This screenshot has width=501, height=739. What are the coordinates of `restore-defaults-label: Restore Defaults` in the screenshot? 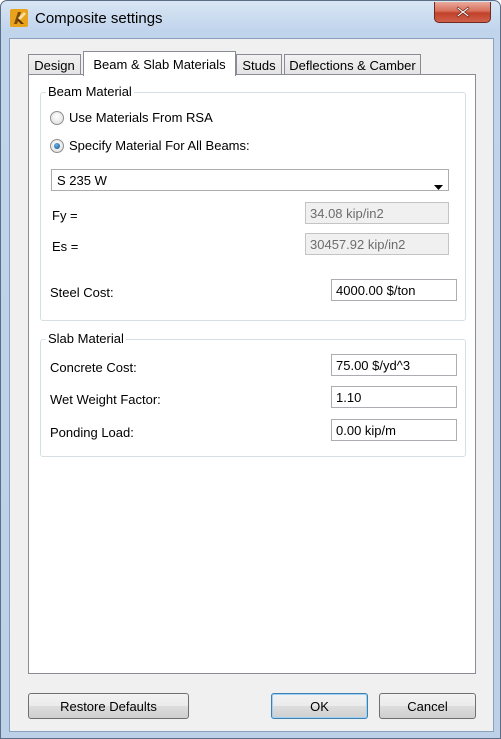 It's located at (108, 706).